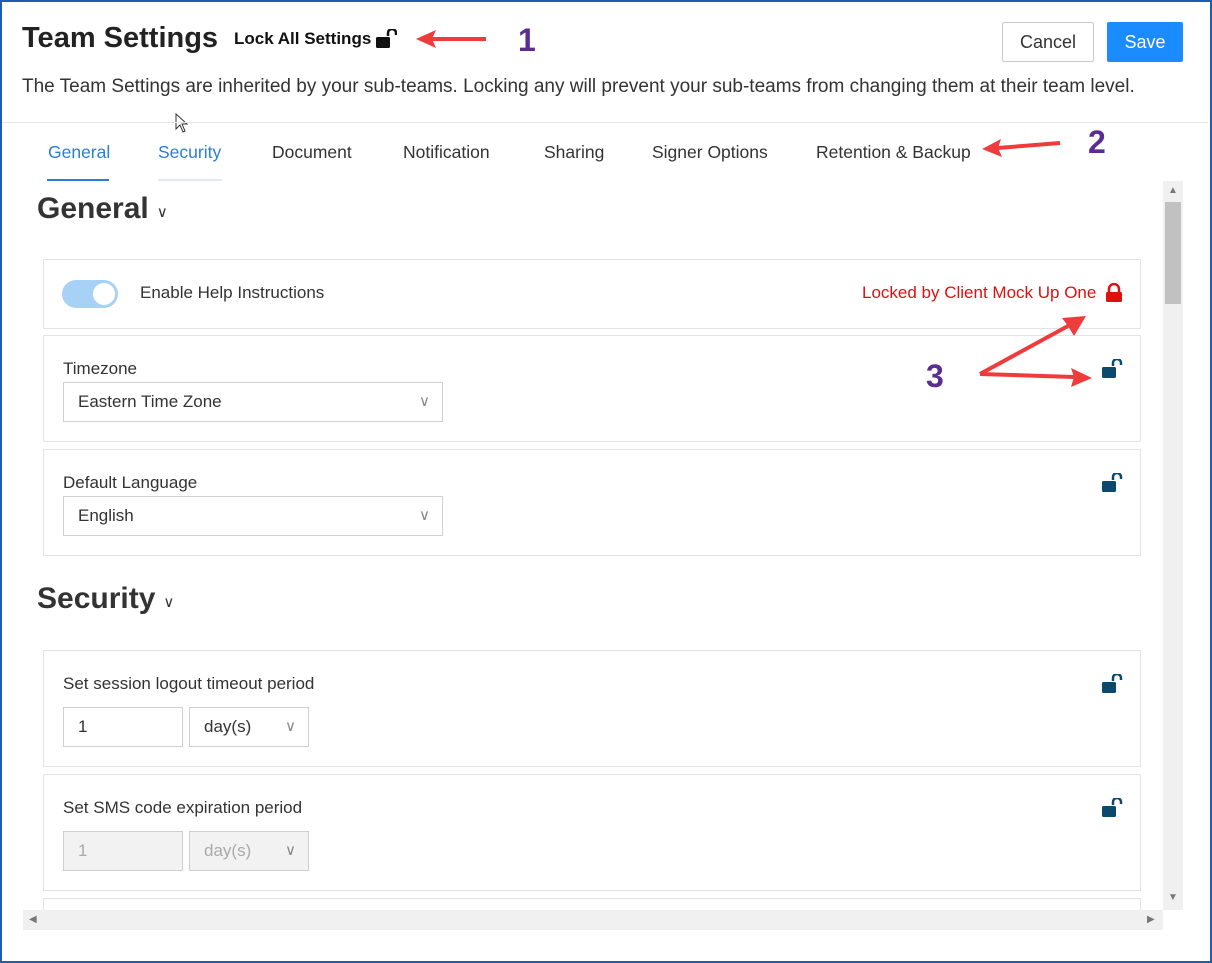 This screenshot has height=963, width=1212. What do you see at coordinates (1097, 142) in the screenshot?
I see `annotation-number-2: 2` at bounding box center [1097, 142].